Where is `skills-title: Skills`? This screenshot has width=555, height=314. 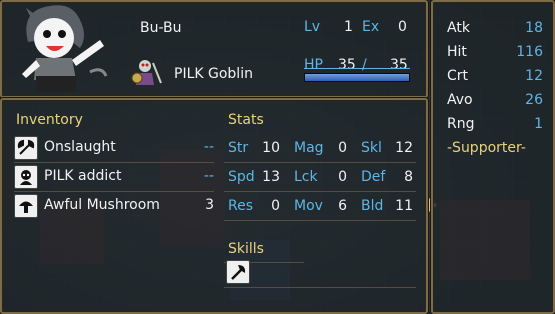 skills-title: Skills is located at coordinates (246, 249).